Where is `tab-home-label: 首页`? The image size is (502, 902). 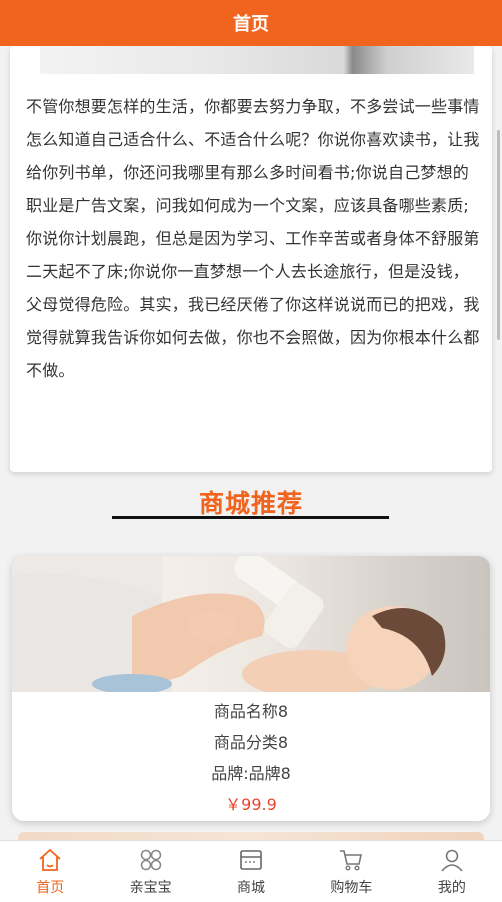
tab-home-label: 首页 is located at coordinates (50, 888).